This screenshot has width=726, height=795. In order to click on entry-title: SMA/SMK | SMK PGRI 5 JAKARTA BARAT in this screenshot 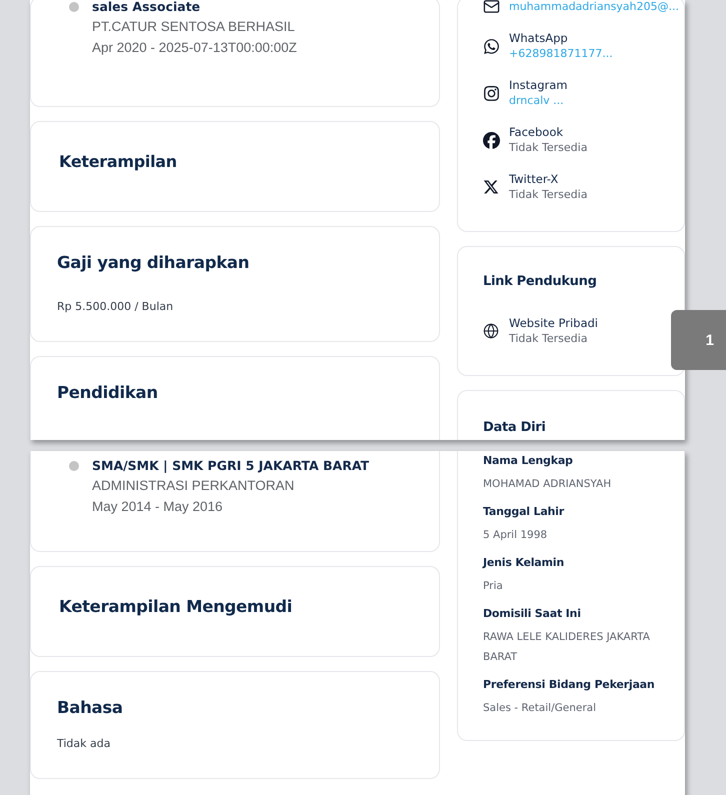, I will do `click(231, 466)`.